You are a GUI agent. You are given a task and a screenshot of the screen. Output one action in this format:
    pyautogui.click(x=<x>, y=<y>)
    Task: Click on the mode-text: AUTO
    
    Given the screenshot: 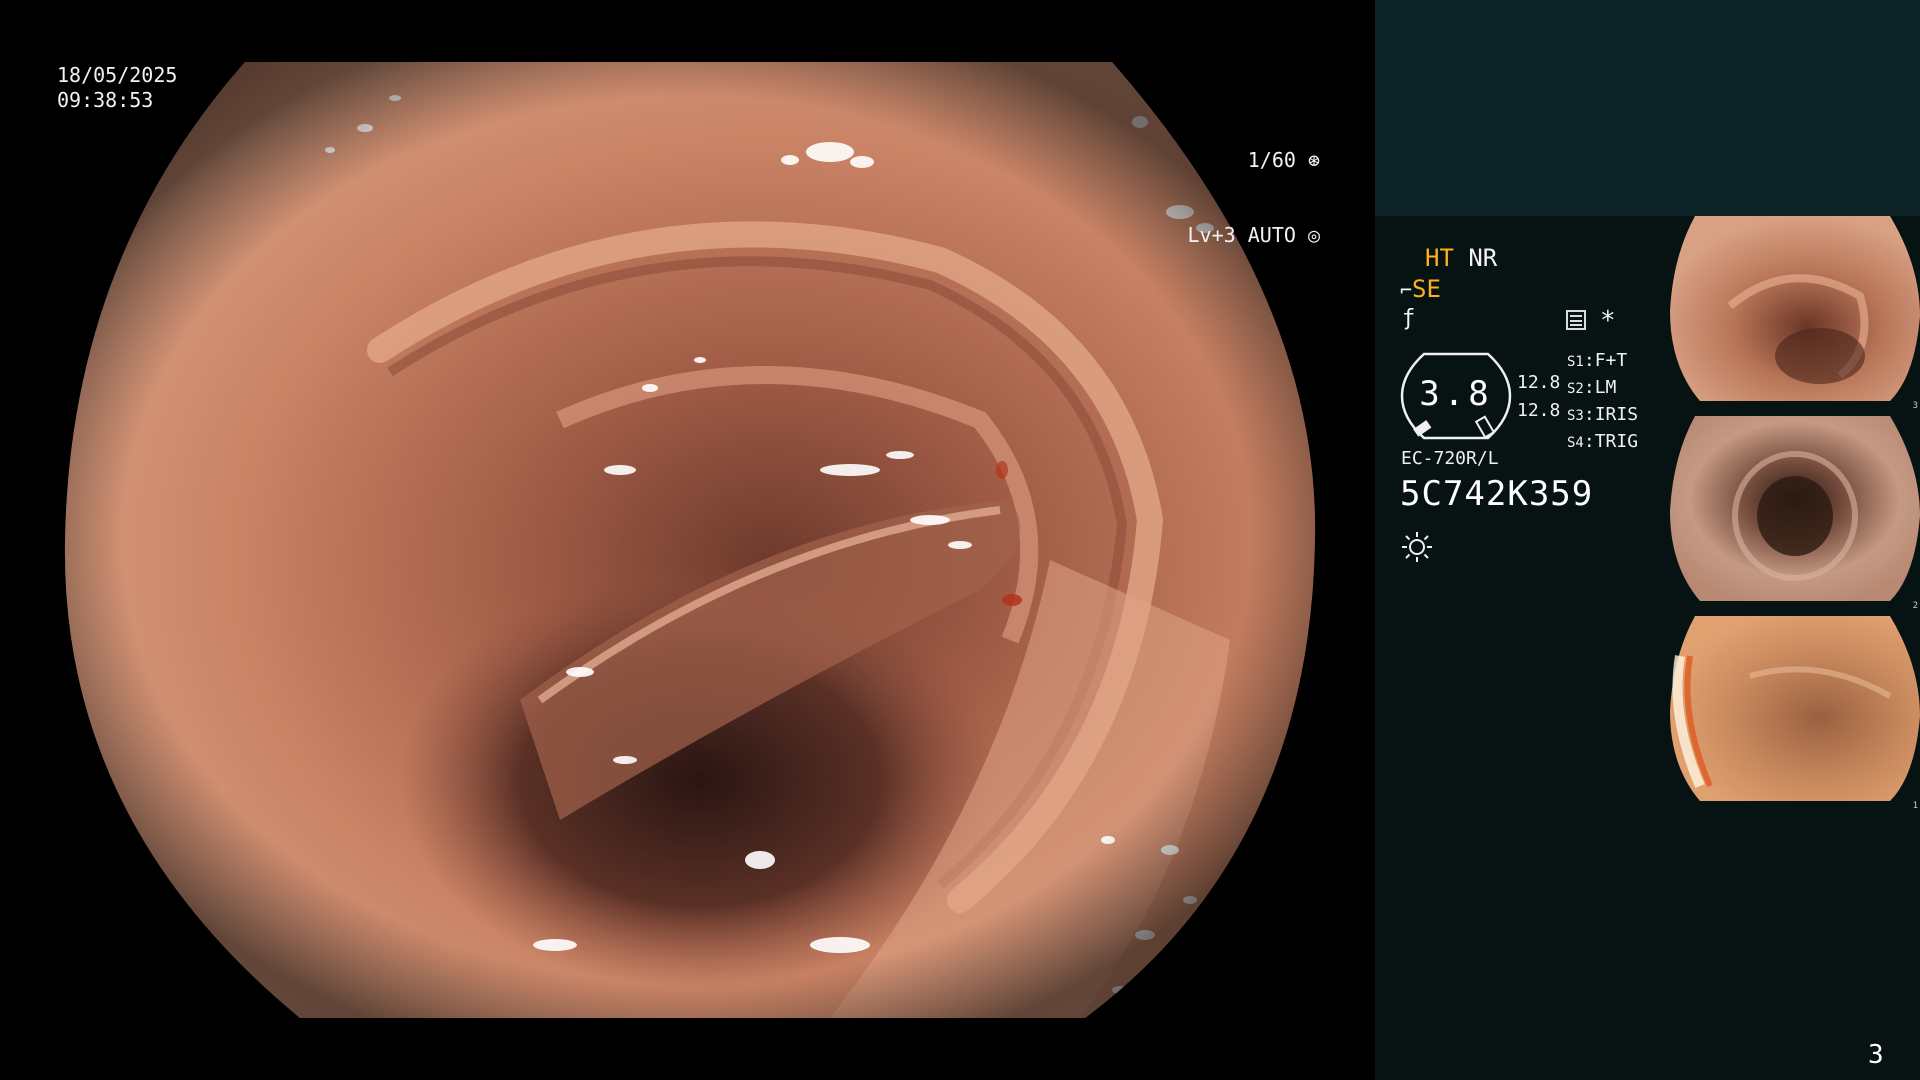 What is the action you would take?
    pyautogui.click(x=1271, y=235)
    